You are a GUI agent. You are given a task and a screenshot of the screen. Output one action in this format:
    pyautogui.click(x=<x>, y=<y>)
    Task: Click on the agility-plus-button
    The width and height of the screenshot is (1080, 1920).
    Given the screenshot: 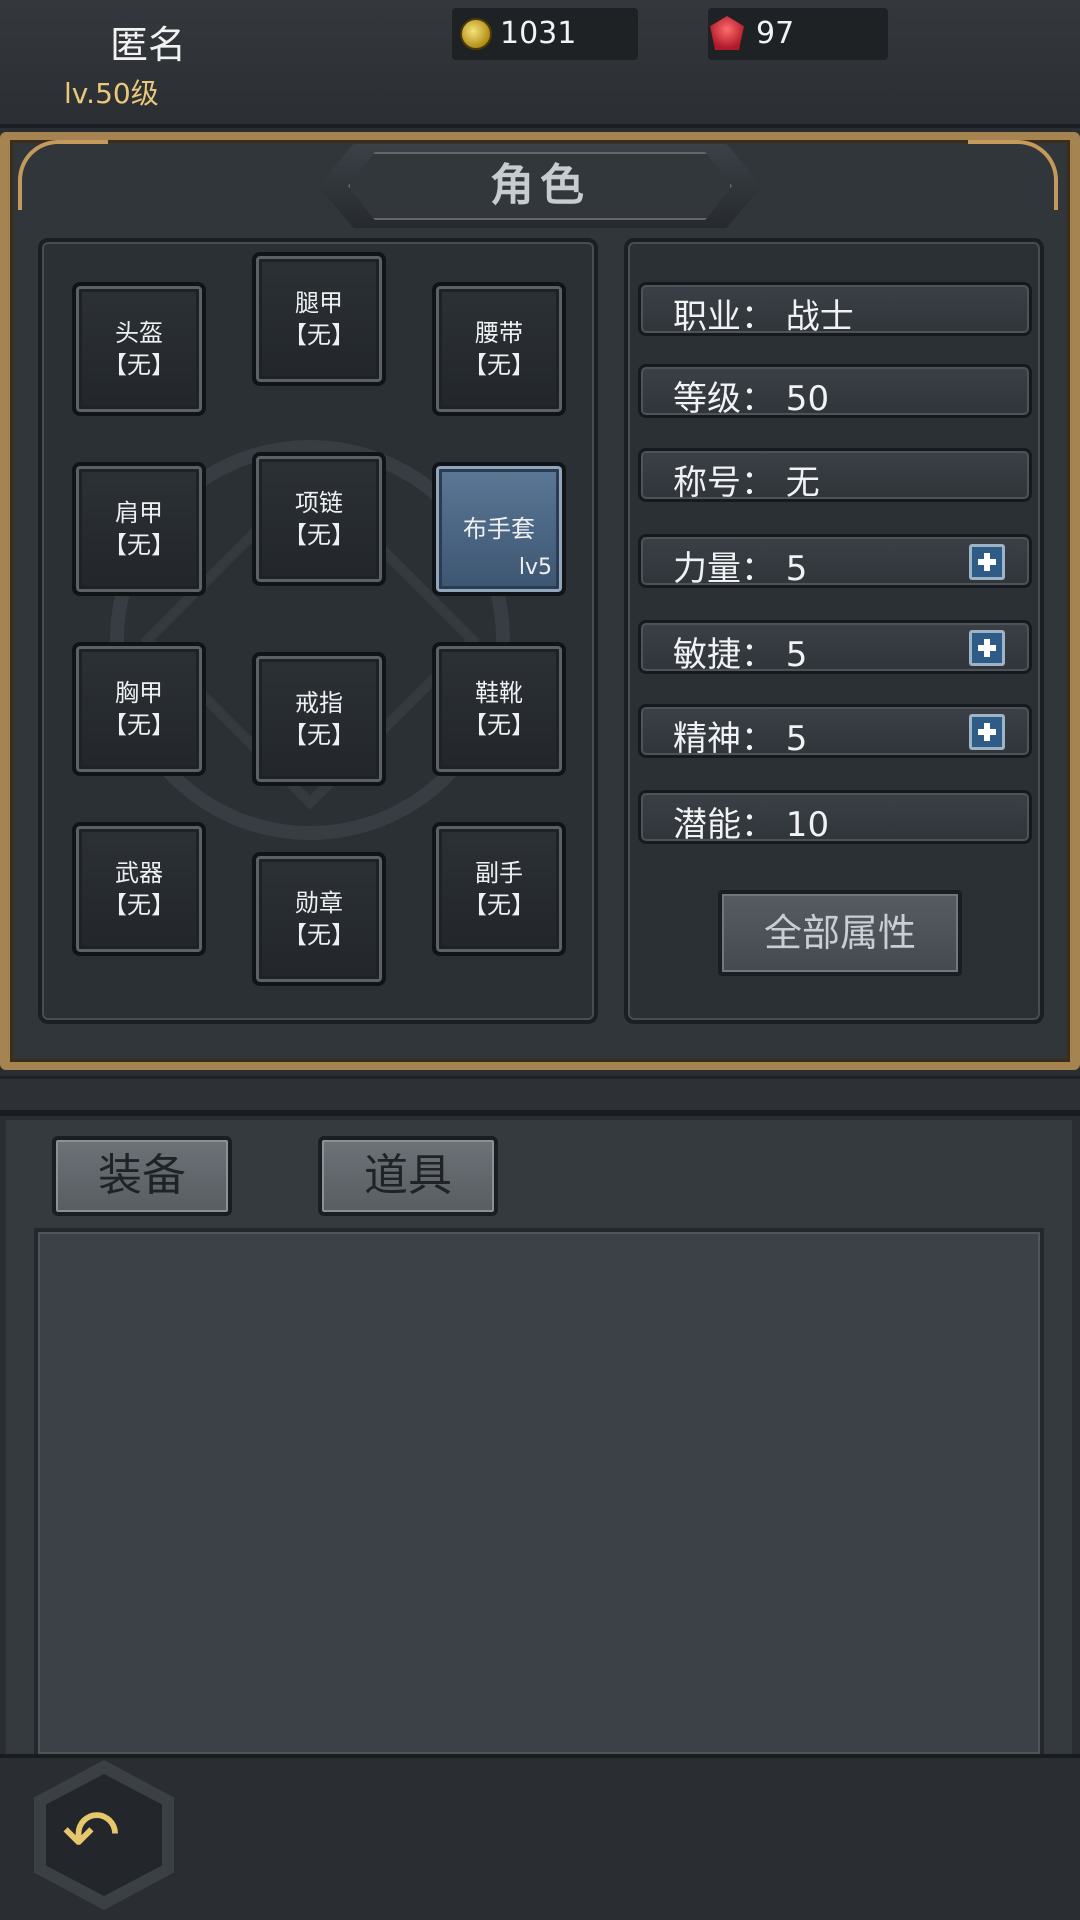 What is the action you would take?
    pyautogui.click(x=987, y=648)
    